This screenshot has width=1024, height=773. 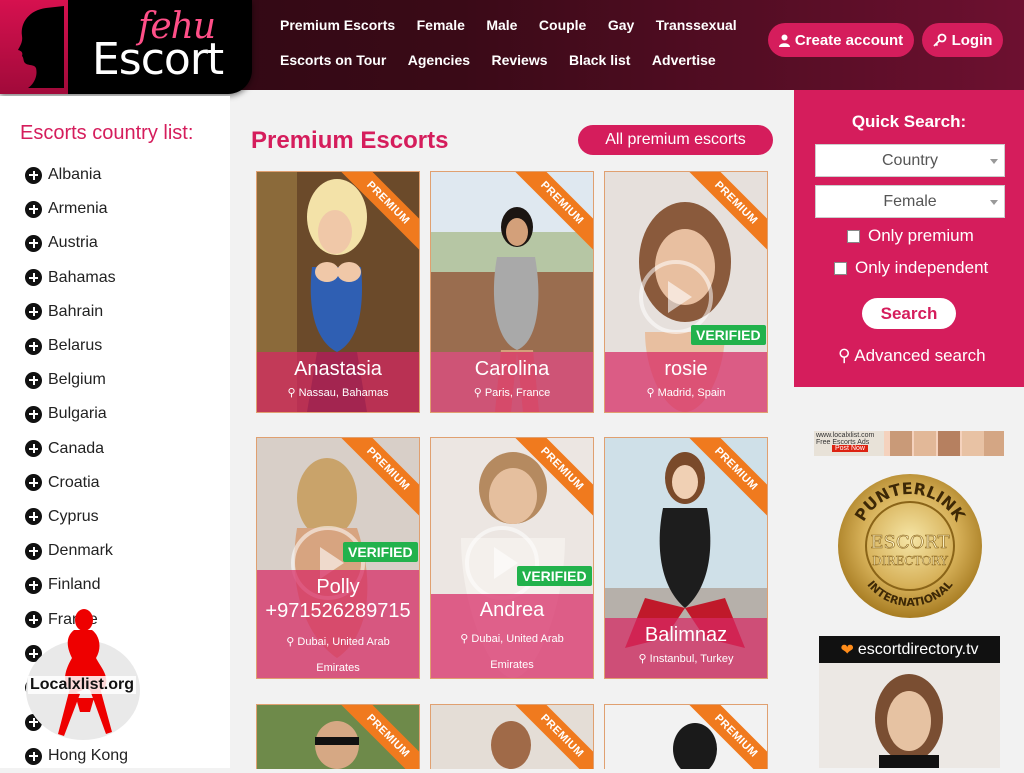 I want to click on profile-card: PREMIUM Balimnaz ⚲ Instanbul, Turkey, so click(x=686, y=558).